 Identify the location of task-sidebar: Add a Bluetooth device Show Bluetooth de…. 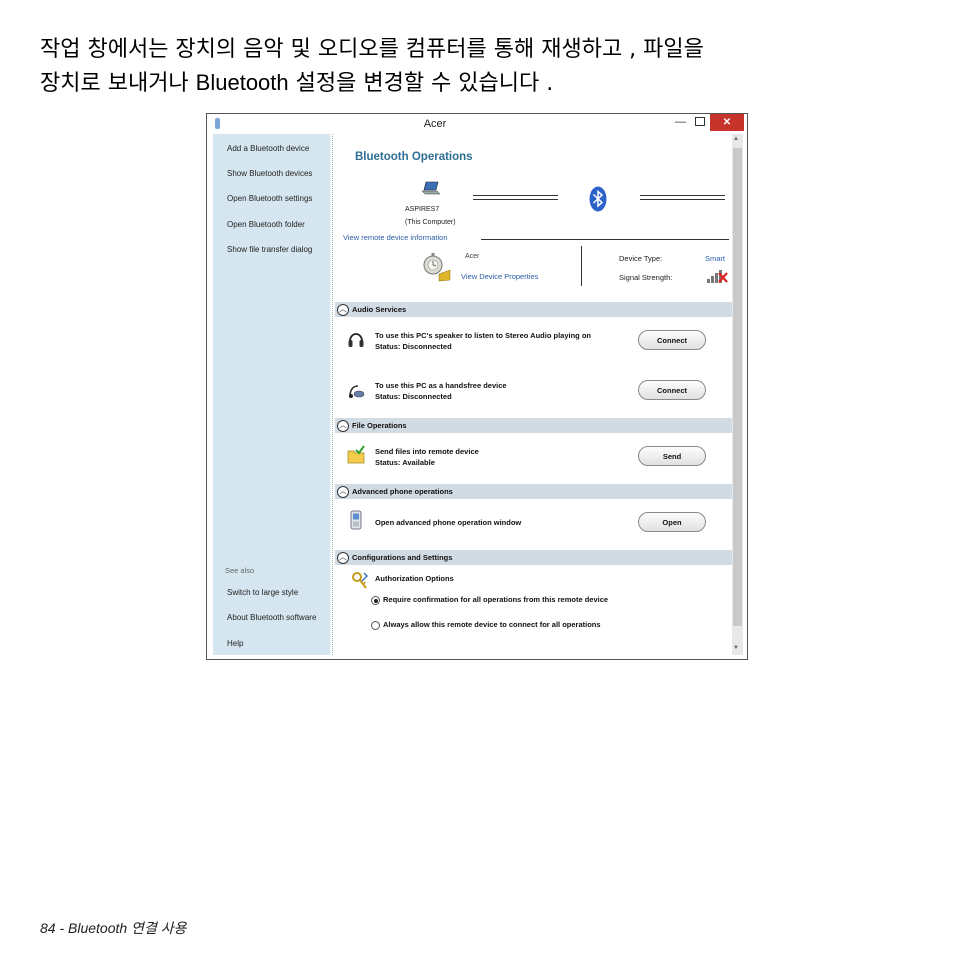
(271, 394).